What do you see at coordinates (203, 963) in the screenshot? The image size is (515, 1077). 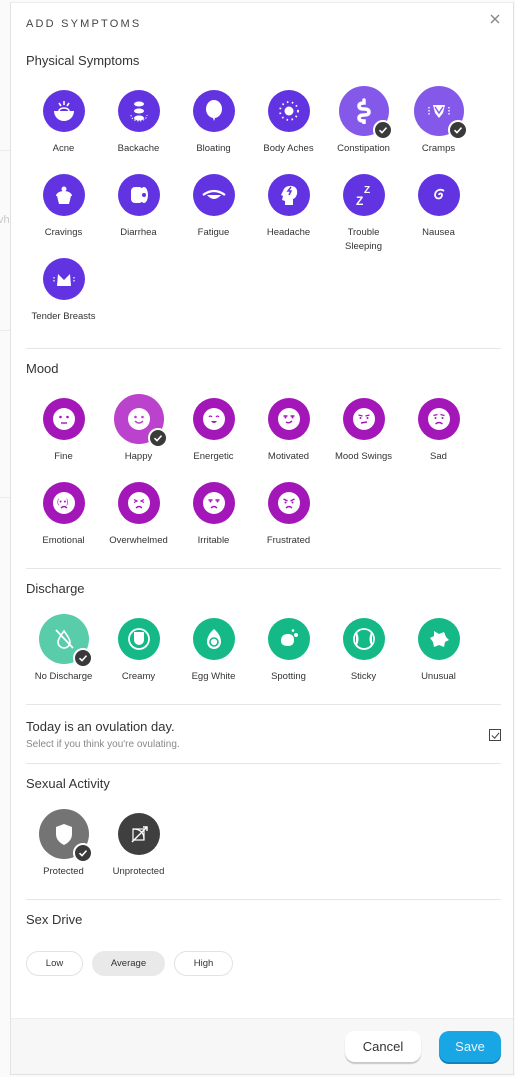 I see `sex-drive-high: High` at bounding box center [203, 963].